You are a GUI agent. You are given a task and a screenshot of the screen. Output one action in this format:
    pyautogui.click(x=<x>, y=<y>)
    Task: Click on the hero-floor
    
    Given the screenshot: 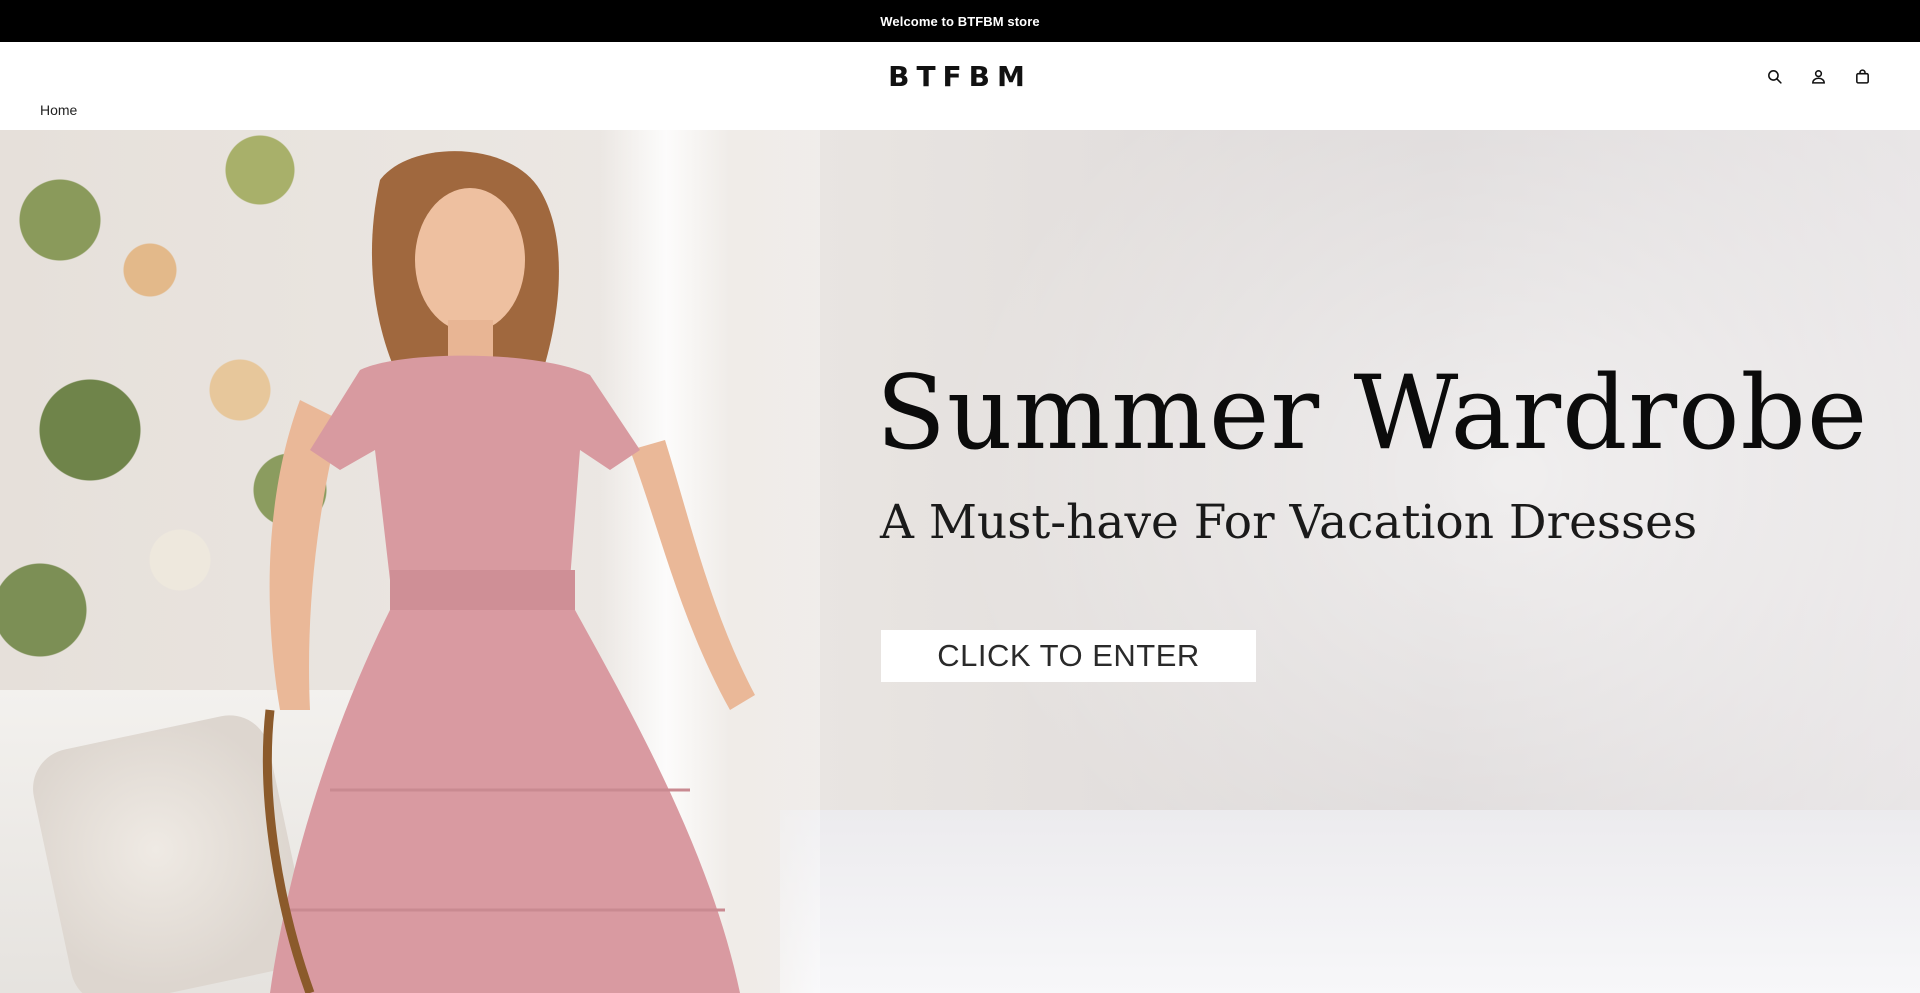 What is the action you would take?
    pyautogui.click(x=1350, y=901)
    